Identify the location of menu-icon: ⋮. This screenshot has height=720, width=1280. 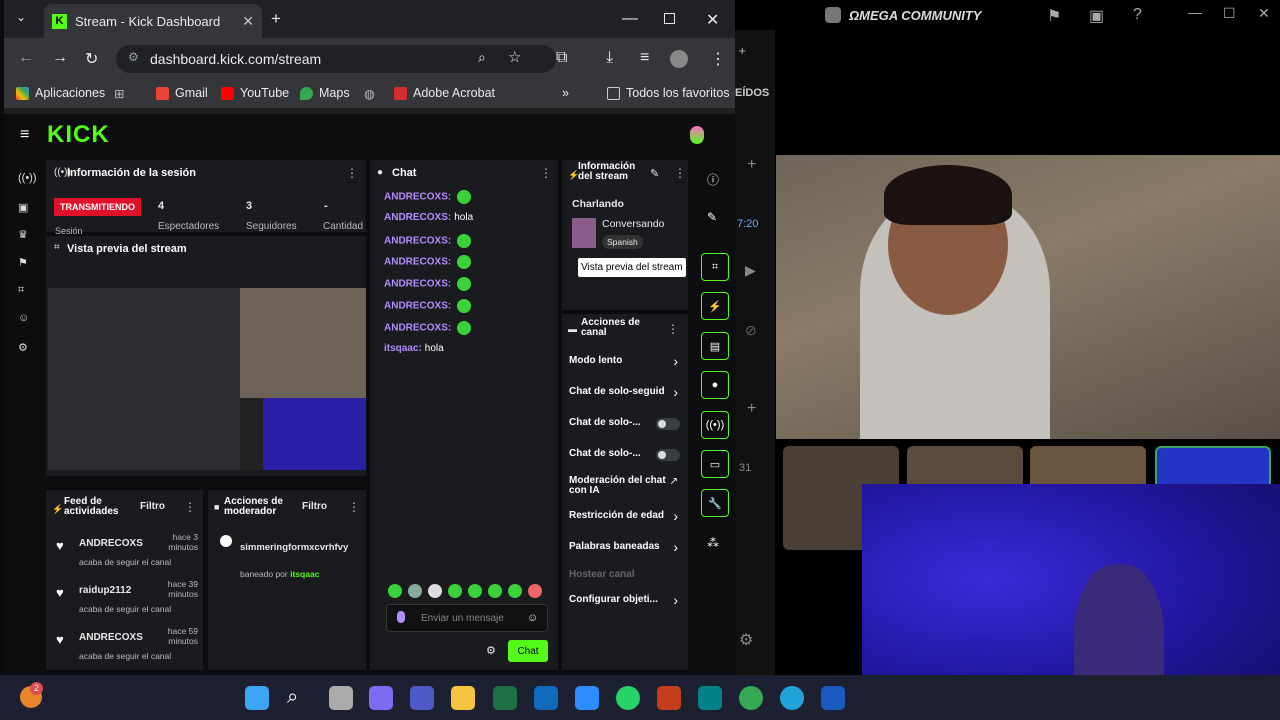
(718, 59).